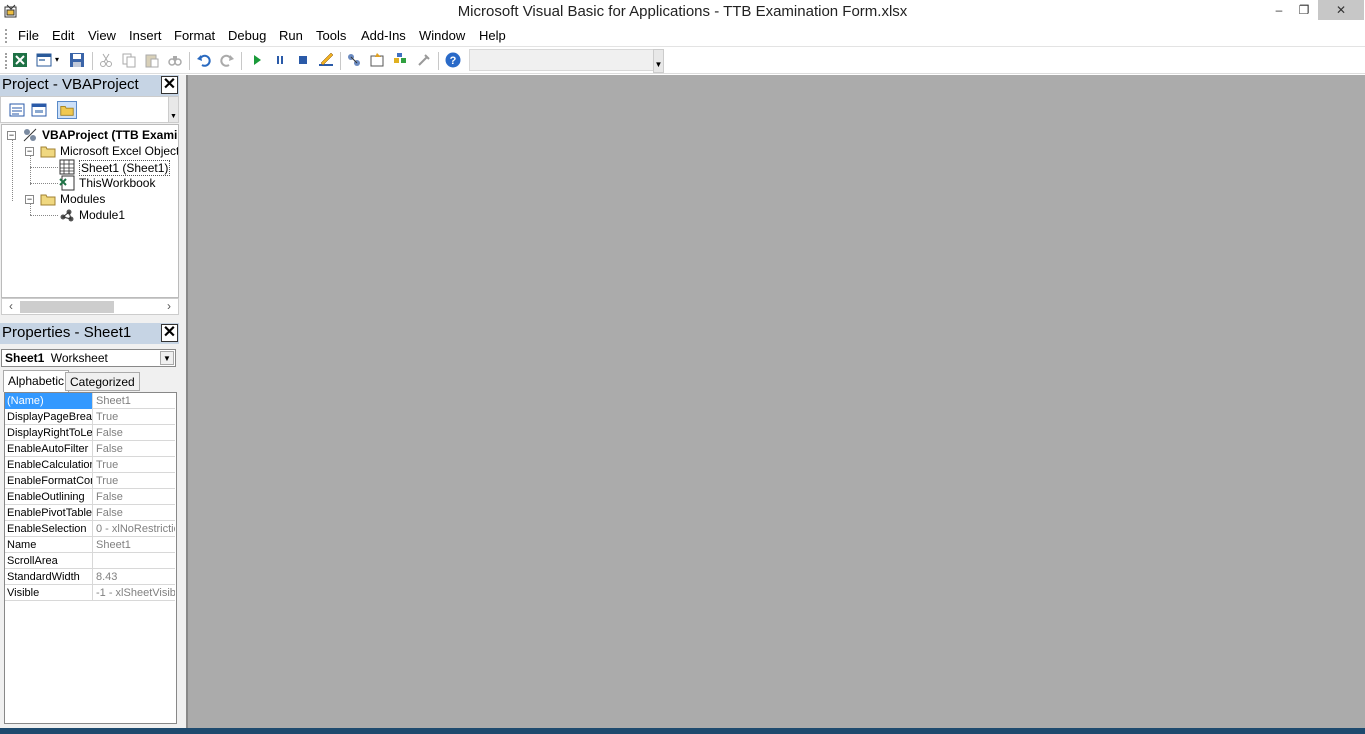 The width and height of the screenshot is (1365, 734). What do you see at coordinates (67, 110) in the screenshot?
I see `toggle-folders-icon` at bounding box center [67, 110].